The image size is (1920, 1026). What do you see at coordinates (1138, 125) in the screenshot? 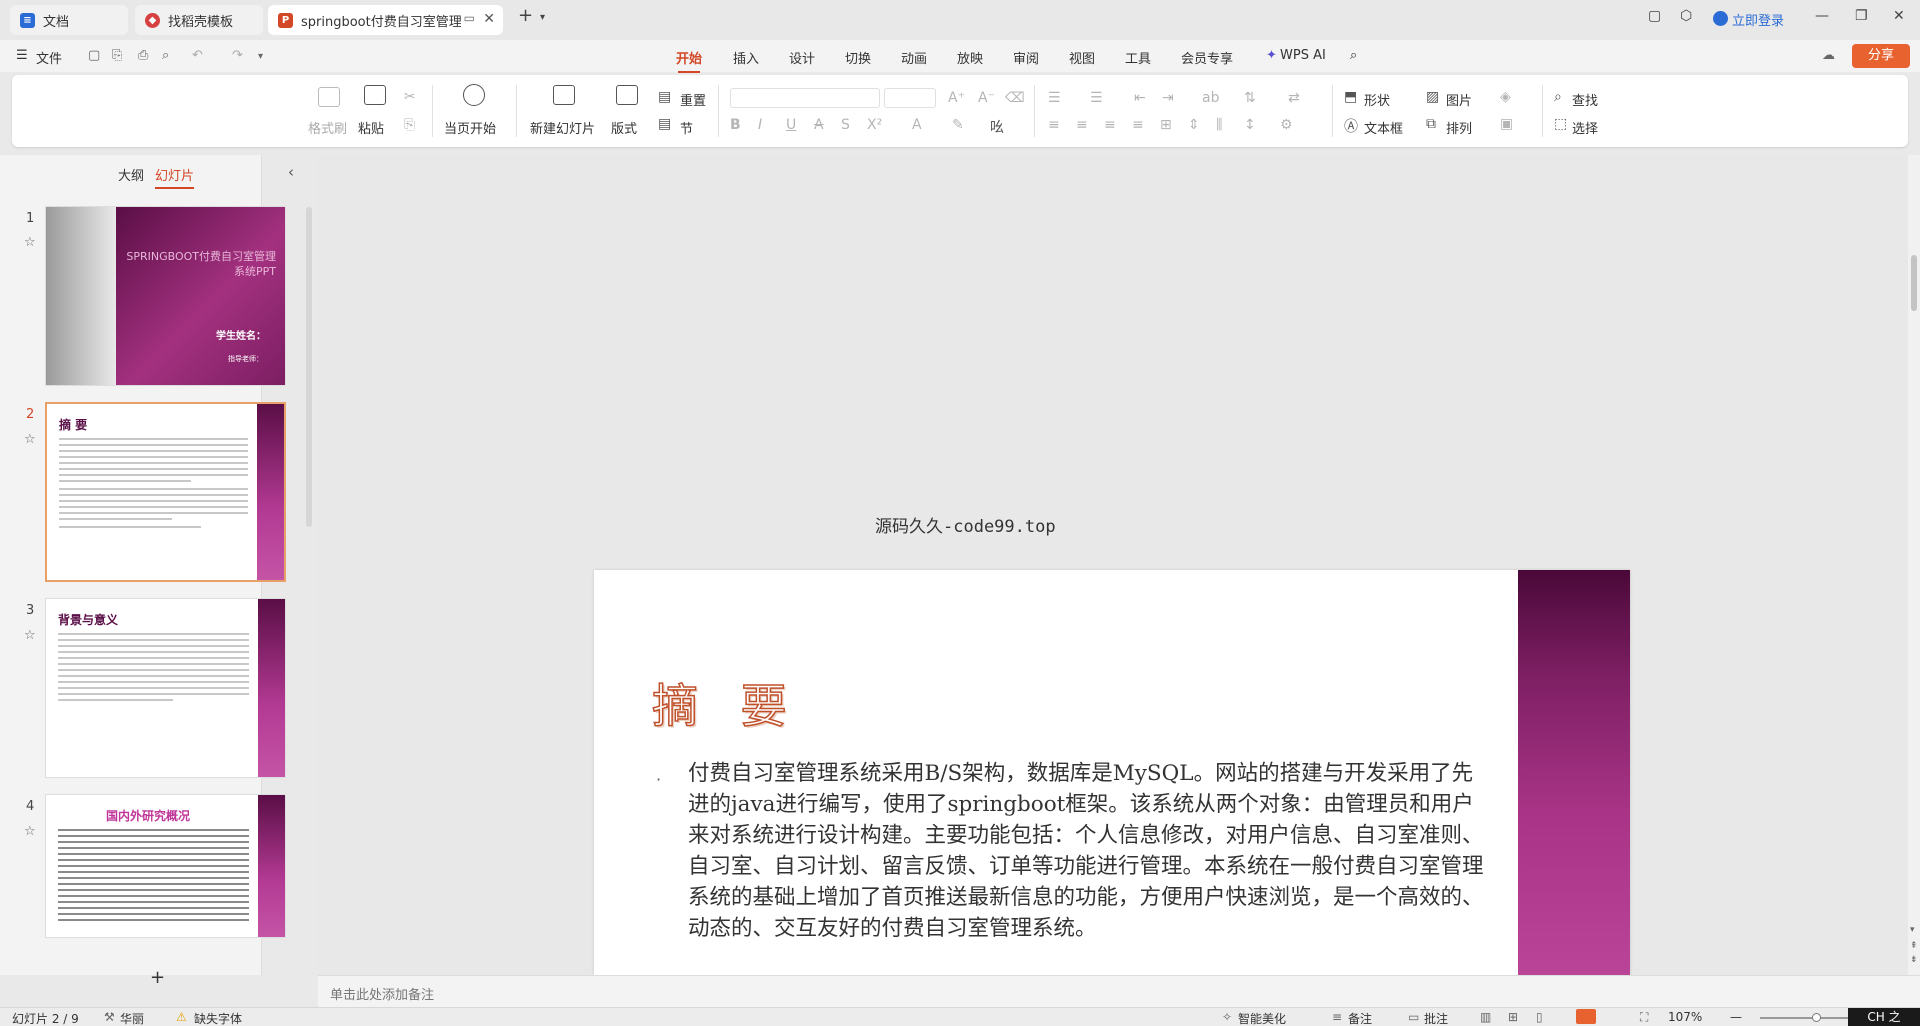
I see `justify-icon: ≡` at bounding box center [1138, 125].